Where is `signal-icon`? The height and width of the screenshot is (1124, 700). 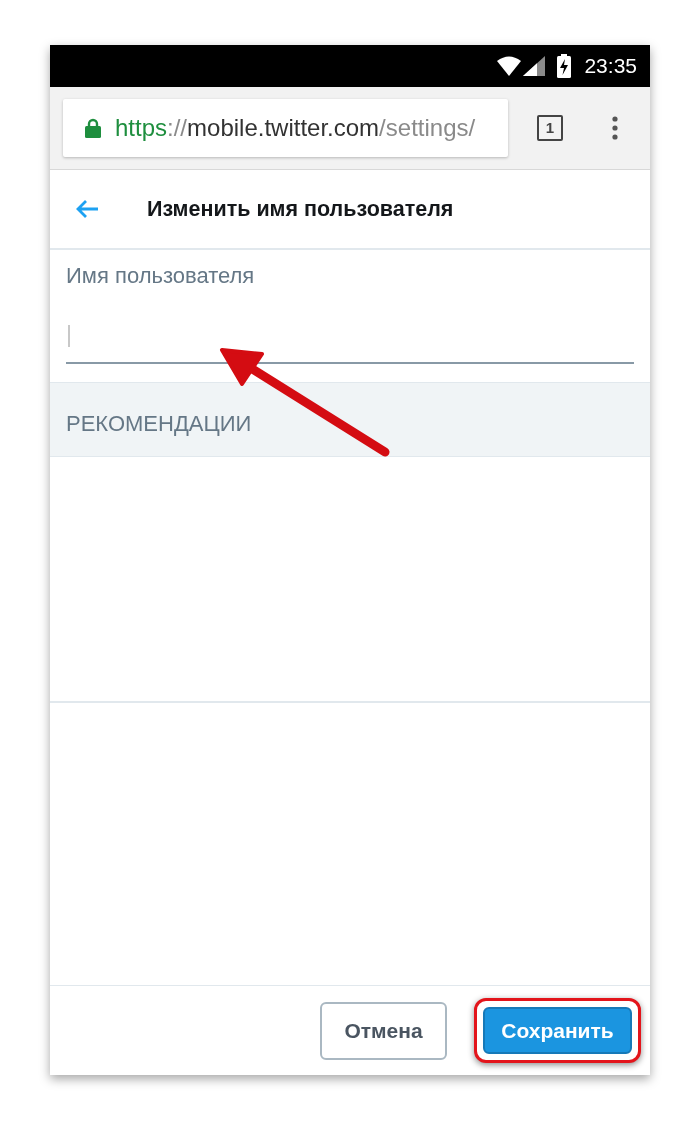 signal-icon is located at coordinates (534, 66).